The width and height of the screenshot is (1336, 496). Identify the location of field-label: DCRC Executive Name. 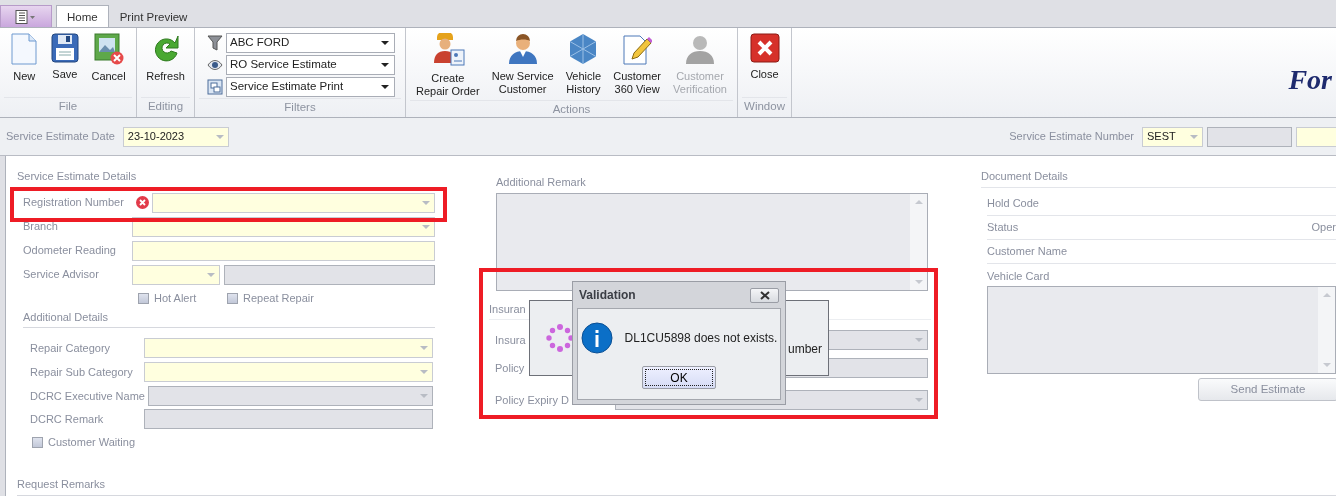
(87, 396).